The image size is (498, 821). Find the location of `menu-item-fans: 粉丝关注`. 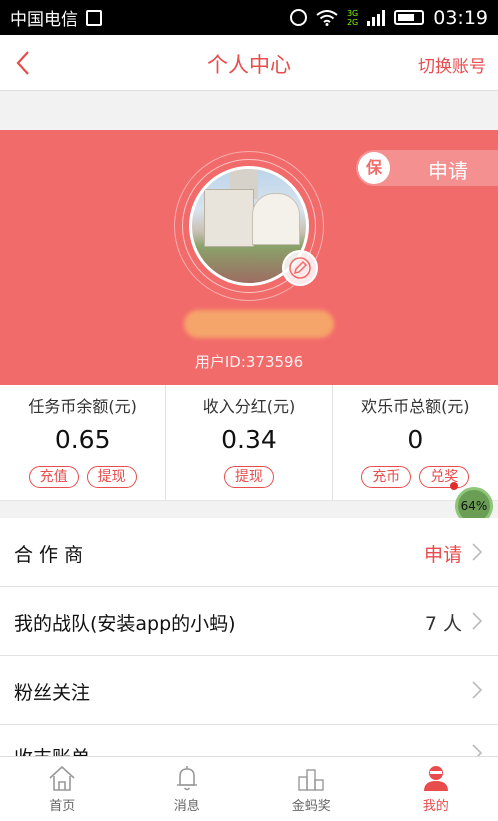

menu-item-fans: 粉丝关注 is located at coordinates (249, 690).